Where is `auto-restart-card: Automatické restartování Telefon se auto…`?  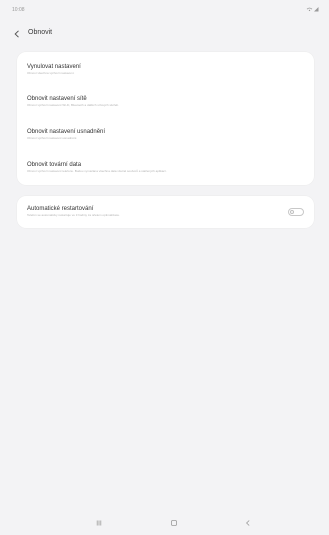
auto-restart-card: Automatické restartování Telefon se auto… is located at coordinates (165, 212).